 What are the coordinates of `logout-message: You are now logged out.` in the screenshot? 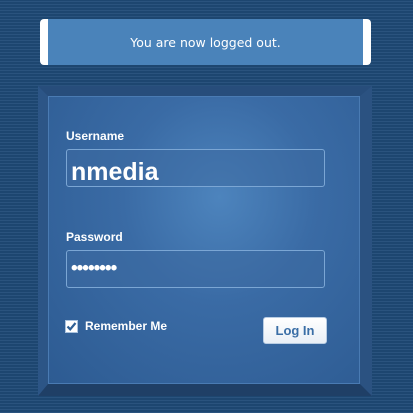 It's located at (205, 42).